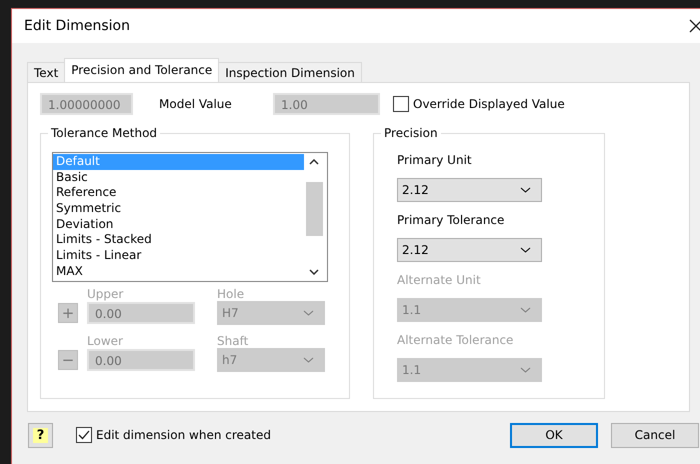 The width and height of the screenshot is (700, 464). Describe the element at coordinates (233, 341) in the screenshot. I see `field-label: Shaft` at that location.